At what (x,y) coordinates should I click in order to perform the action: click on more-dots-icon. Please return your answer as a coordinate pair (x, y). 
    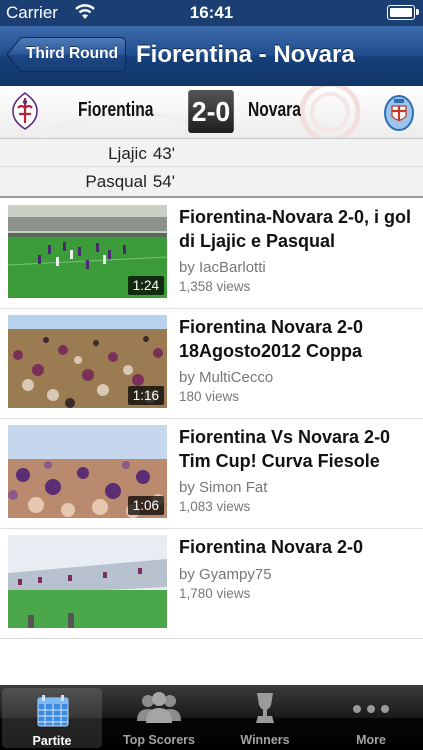
    Looking at the image, I should click on (371, 709).